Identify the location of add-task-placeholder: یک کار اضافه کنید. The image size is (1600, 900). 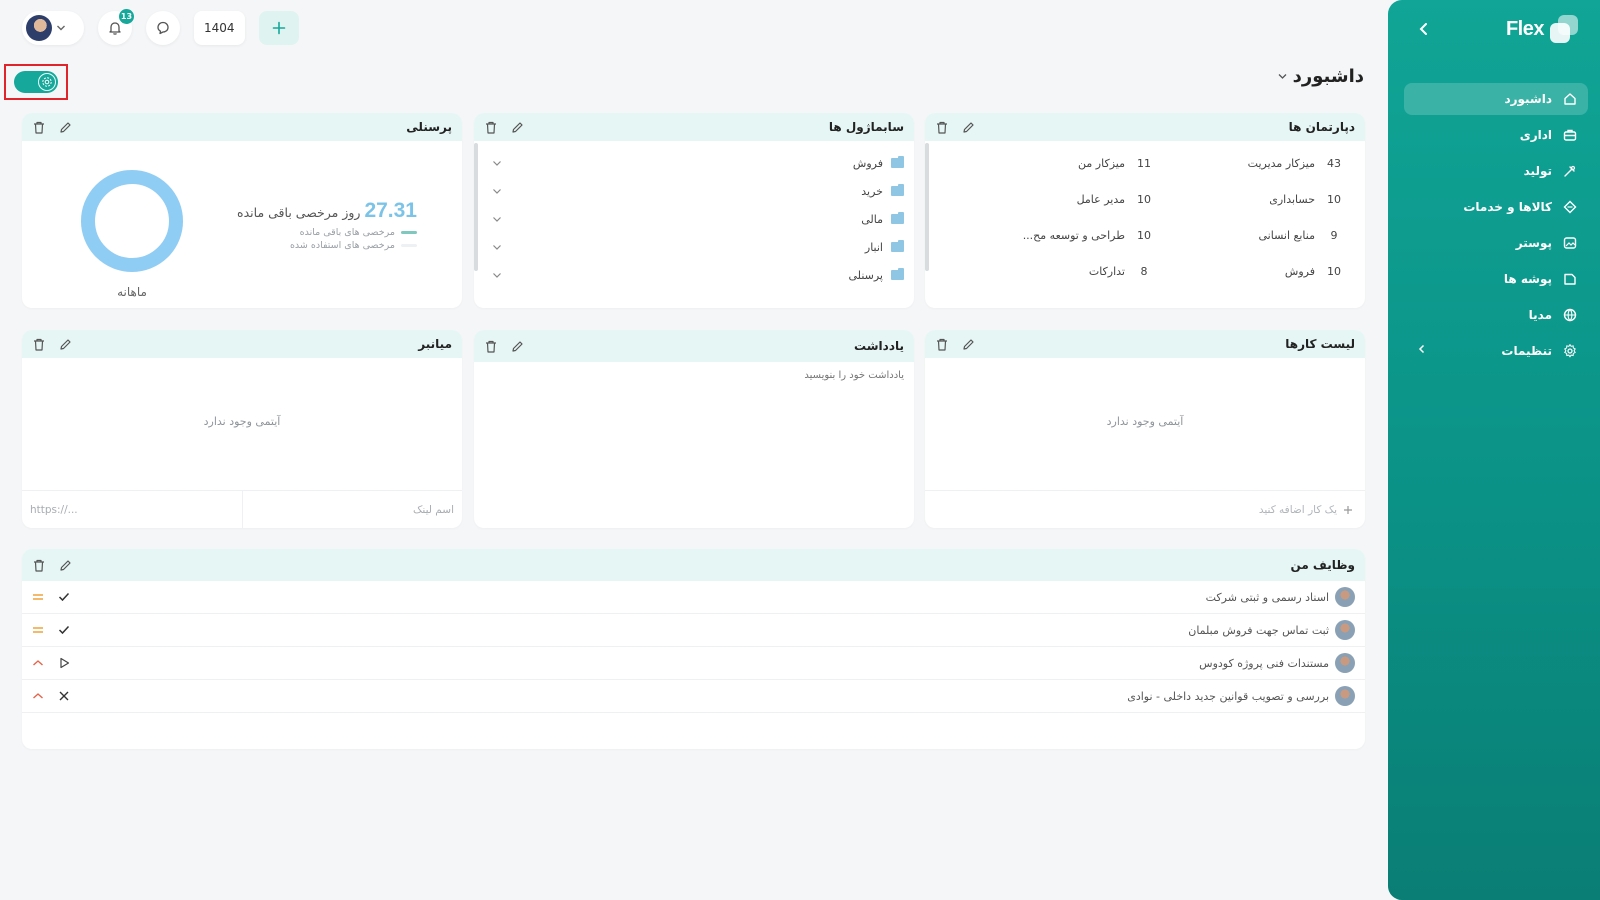
(1297, 509).